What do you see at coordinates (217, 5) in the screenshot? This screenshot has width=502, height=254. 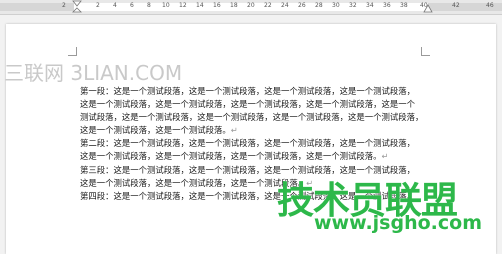 I see `ruler-number: 16` at bounding box center [217, 5].